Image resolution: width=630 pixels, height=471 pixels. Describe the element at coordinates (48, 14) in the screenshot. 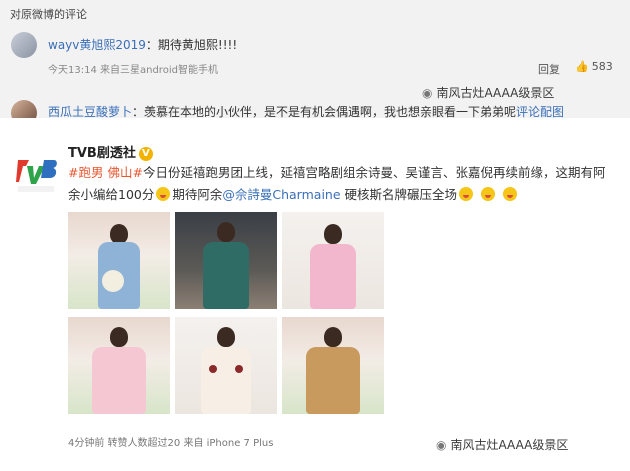

I see `section-title: 对原微博的评论` at that location.